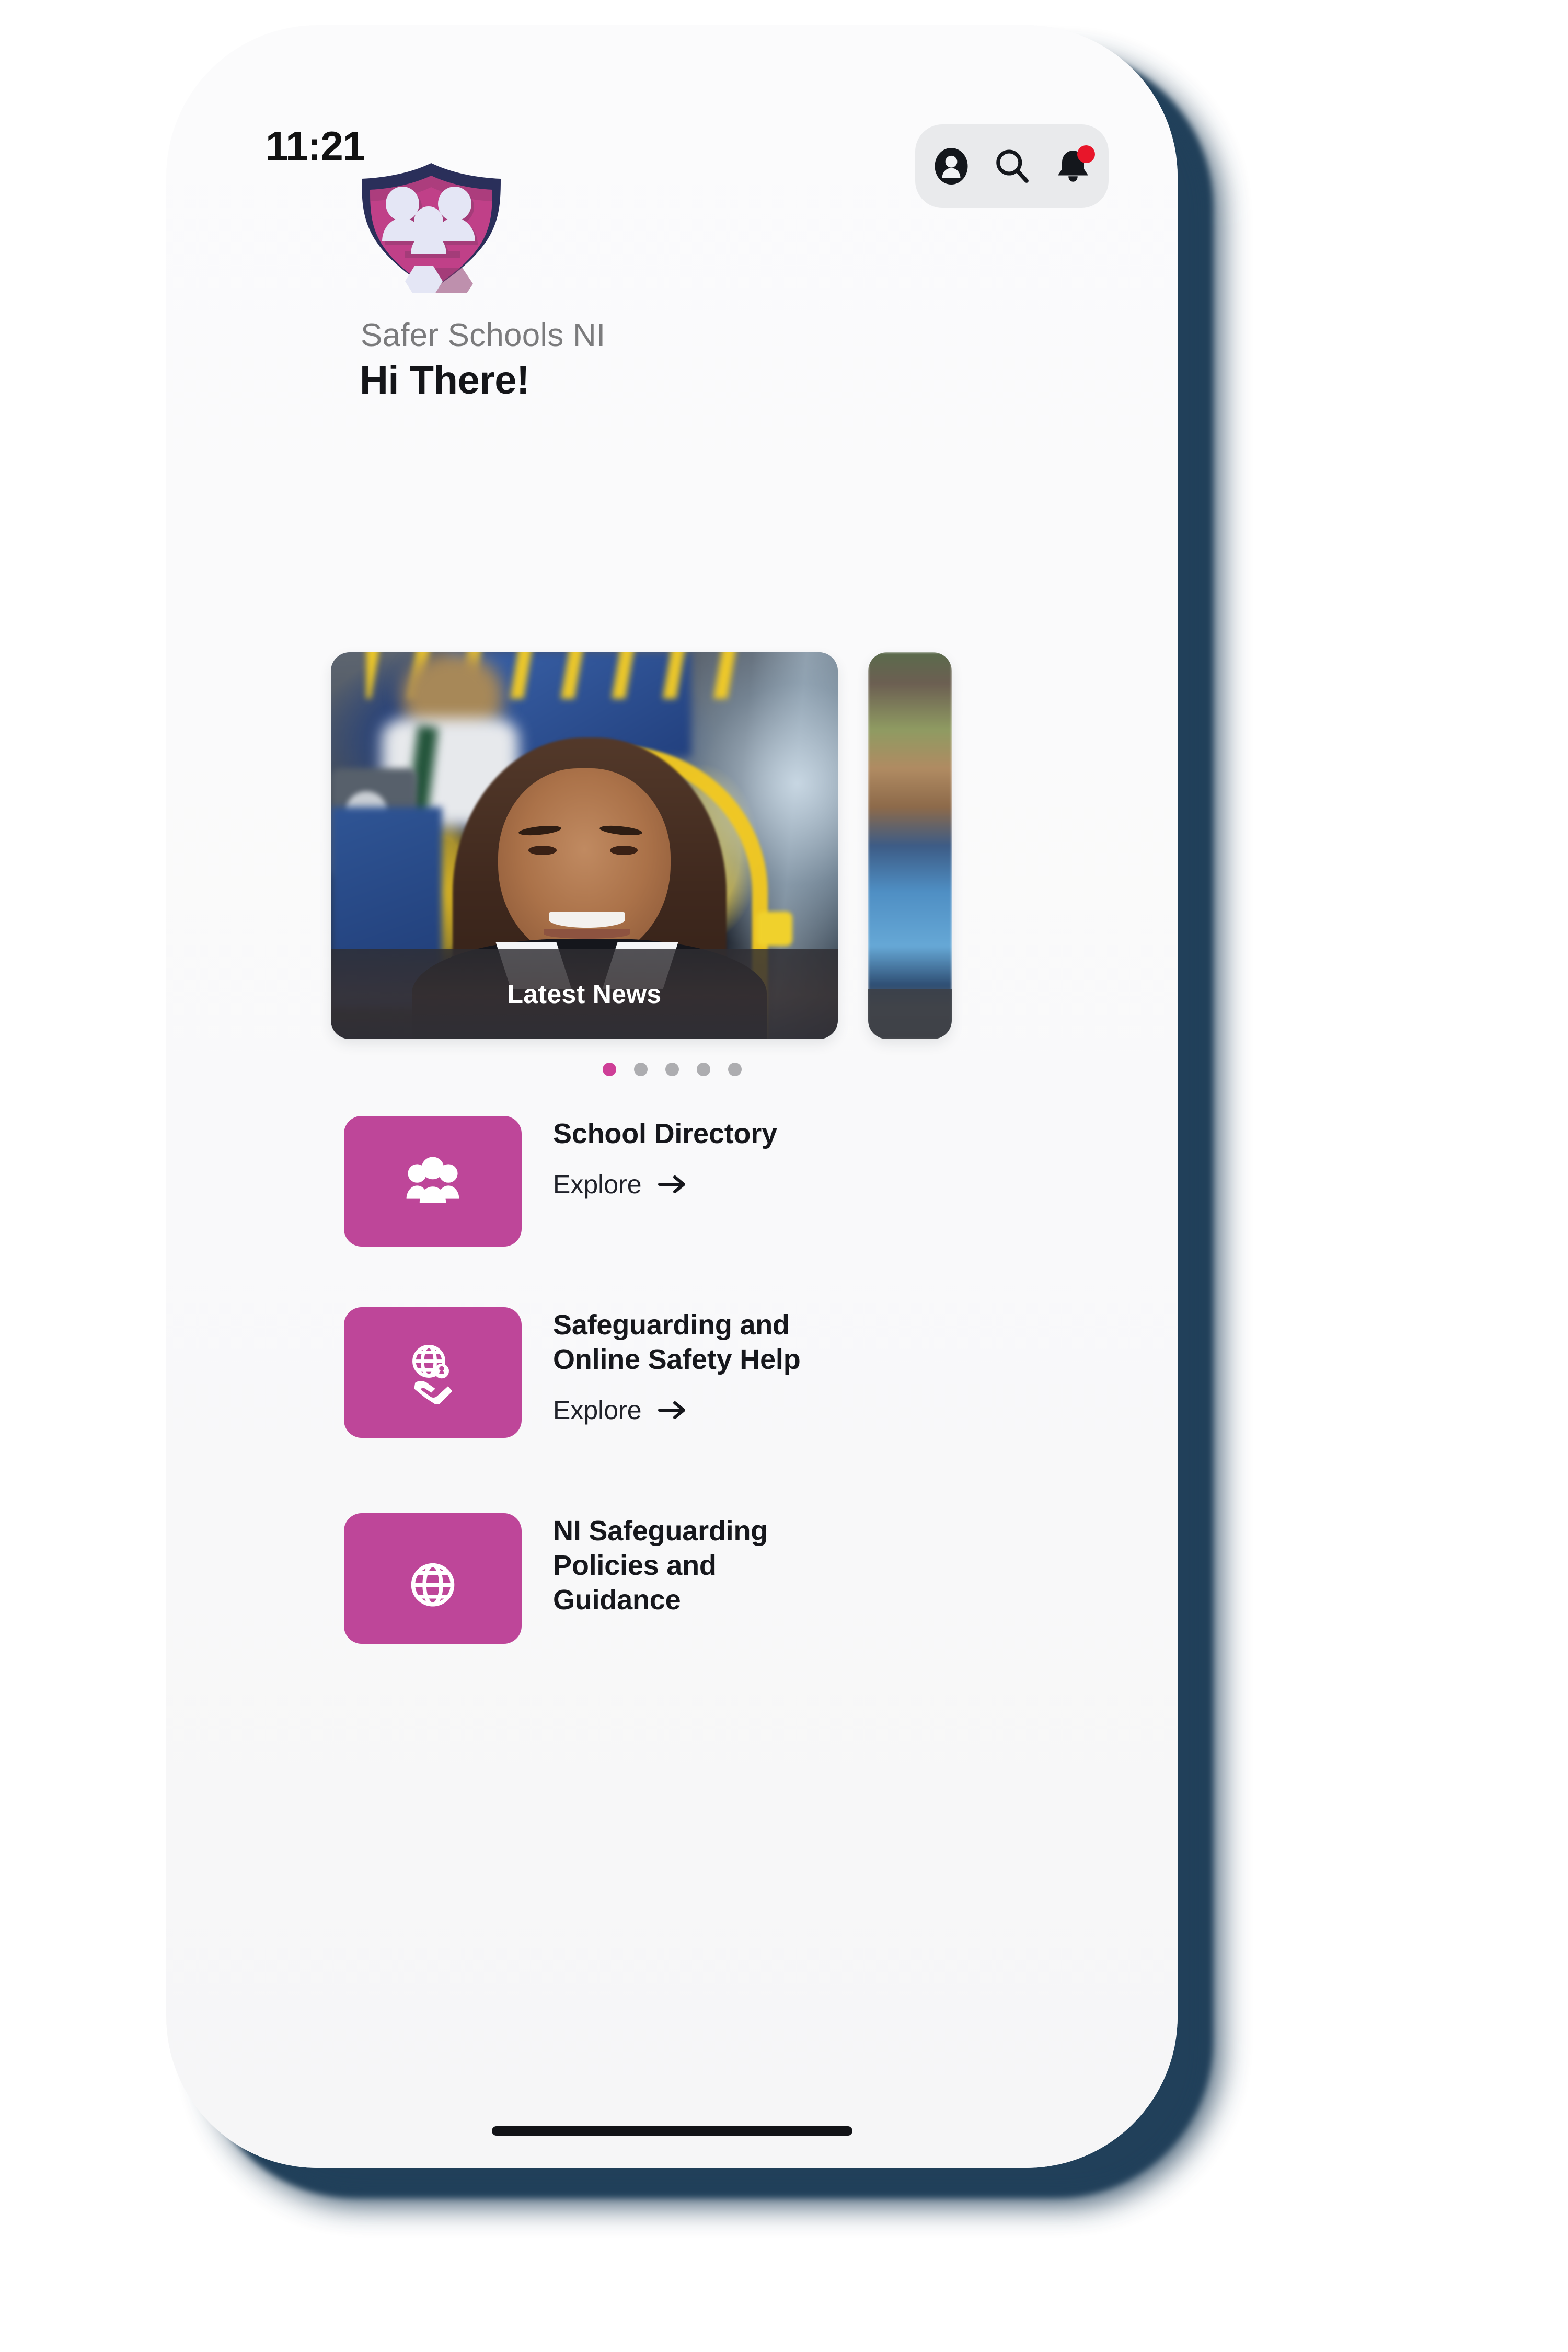 This screenshot has width=1568, height=2352. I want to click on safer-schools-shield-logo, so click(431, 226).